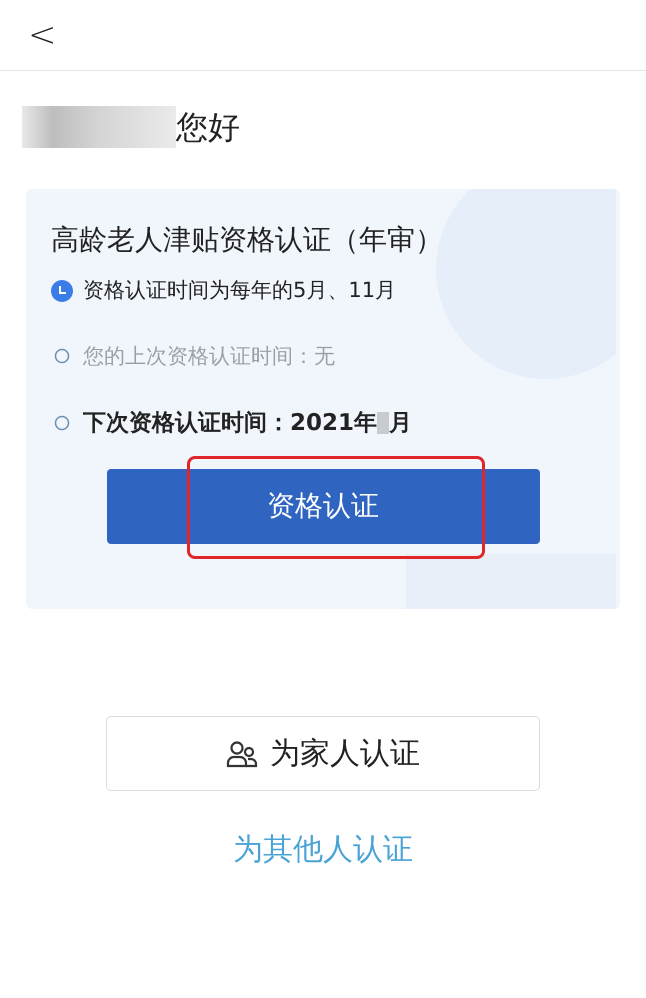 The height and width of the screenshot is (998, 646). I want to click on people-icon, so click(242, 754).